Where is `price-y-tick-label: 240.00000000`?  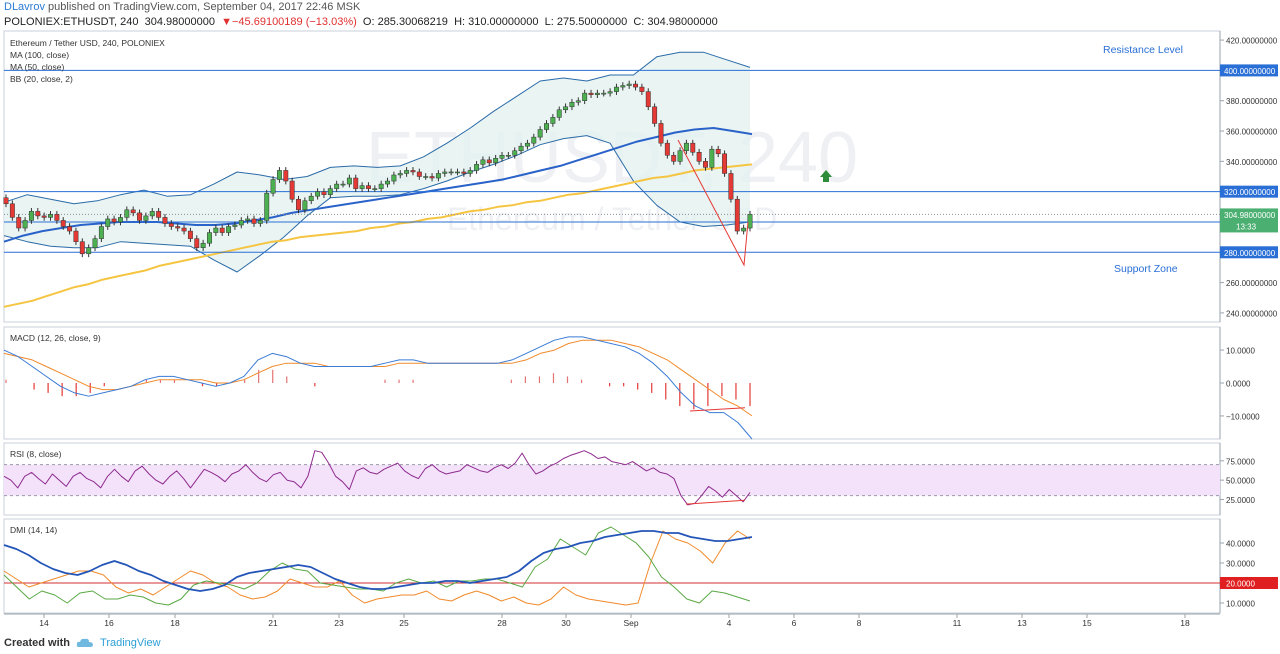
price-y-tick-label: 240.00000000 is located at coordinates (1252, 313).